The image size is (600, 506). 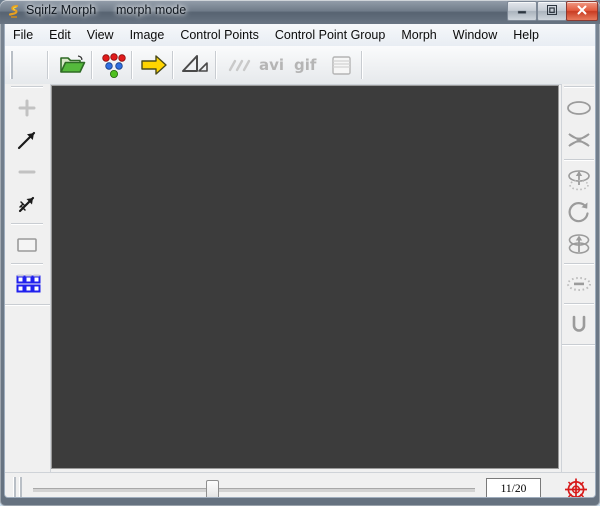 I want to click on menu-item-file: File, so click(x=23, y=35).